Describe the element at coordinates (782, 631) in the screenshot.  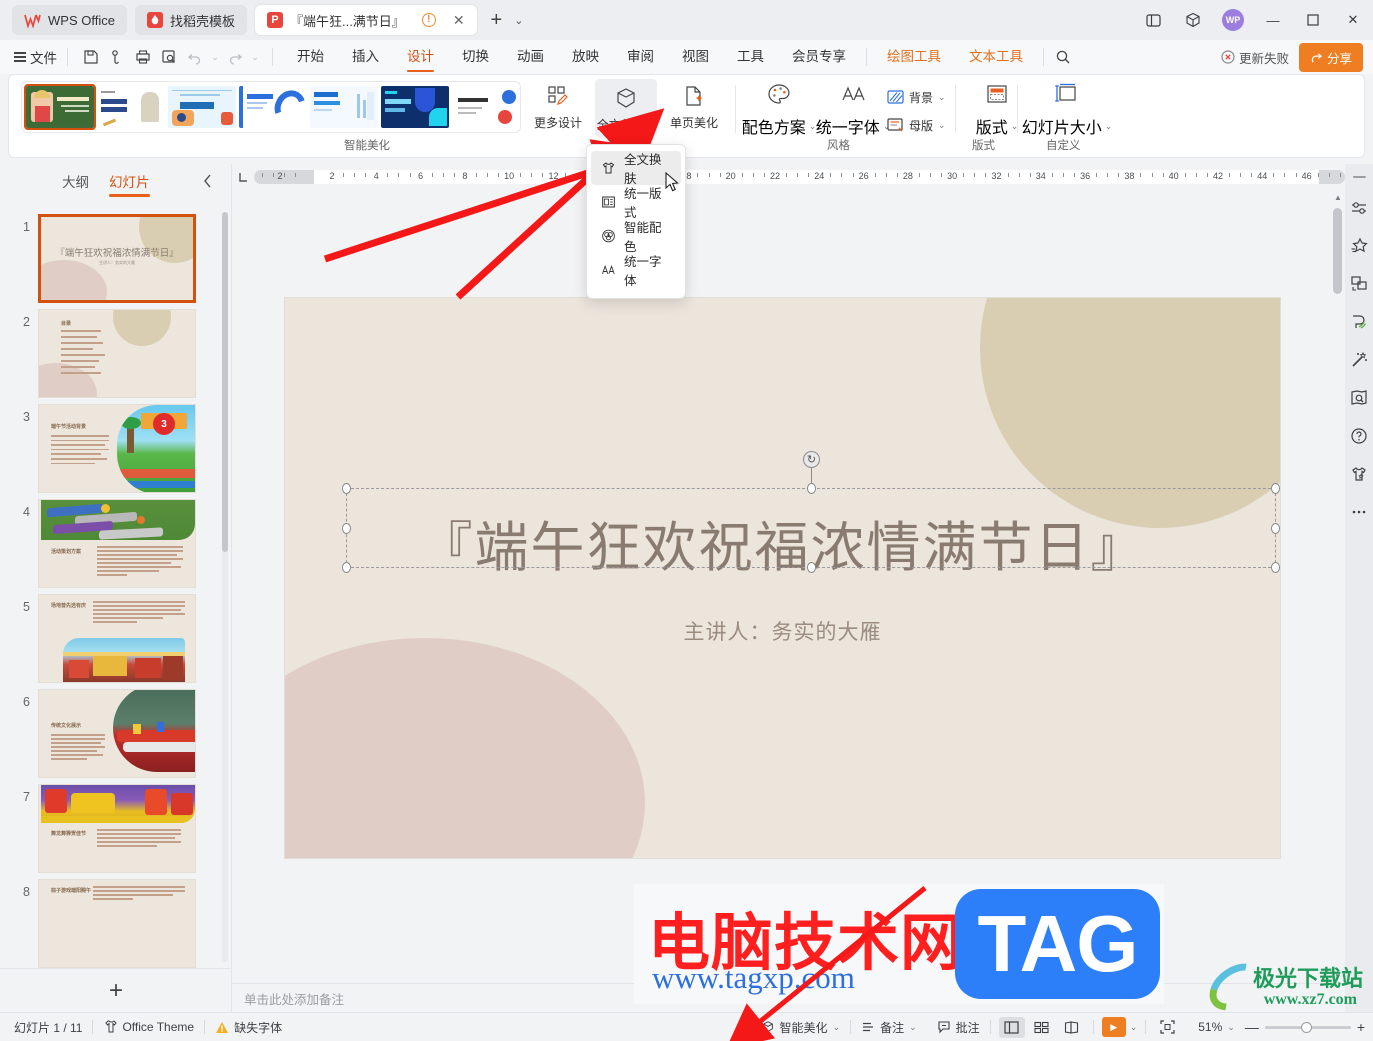
I see `slide-subtitle-text: 主讲人：务实的大雁` at that location.